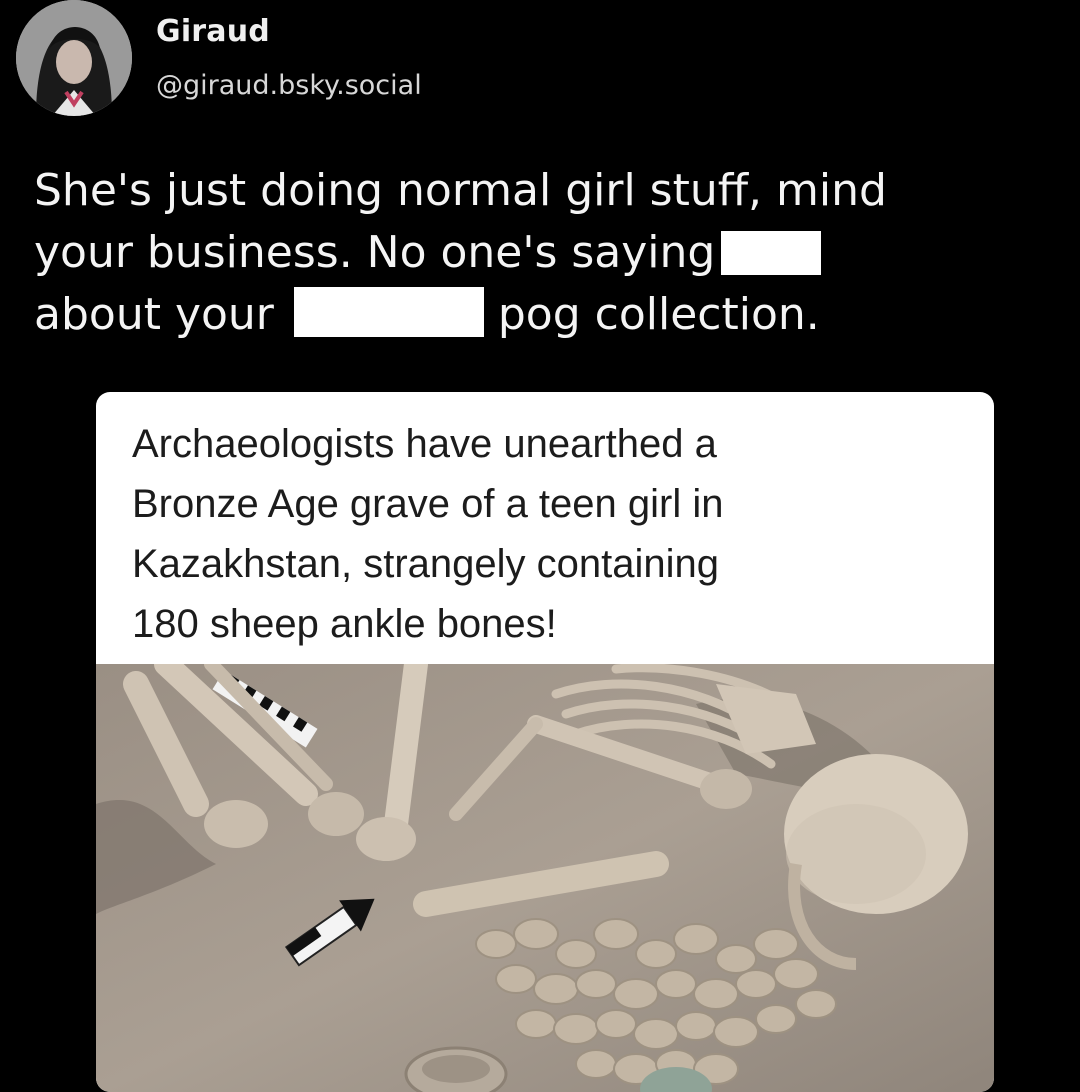 The image size is (1080, 1092). I want to click on post-line: your business. No one's saying, so click(539, 253).